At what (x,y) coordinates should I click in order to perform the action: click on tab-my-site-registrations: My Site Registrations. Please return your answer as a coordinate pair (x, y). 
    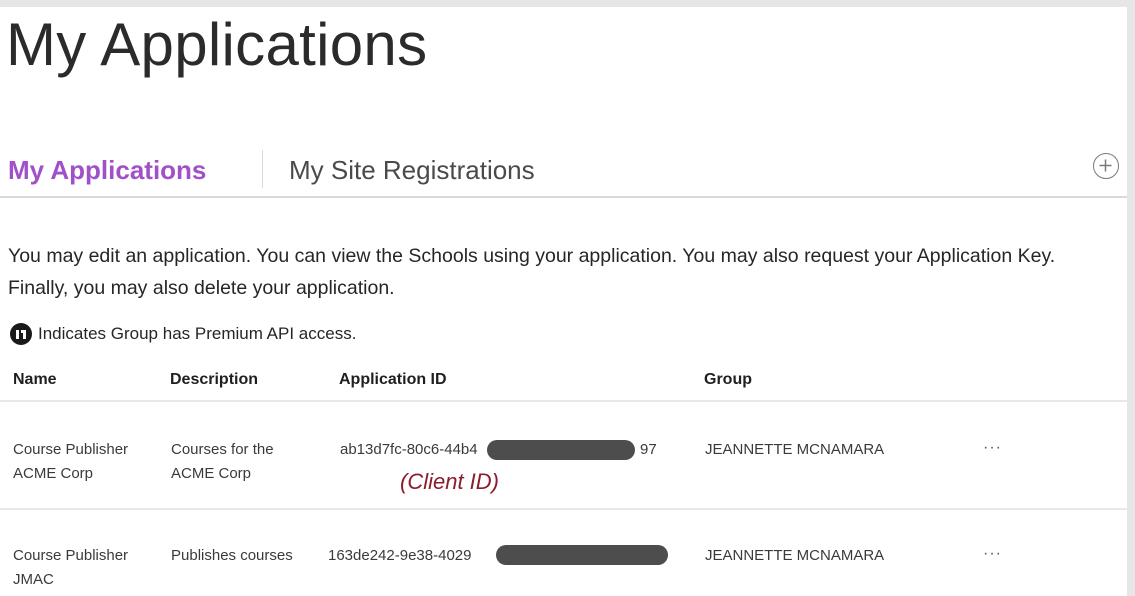
    Looking at the image, I should click on (412, 170).